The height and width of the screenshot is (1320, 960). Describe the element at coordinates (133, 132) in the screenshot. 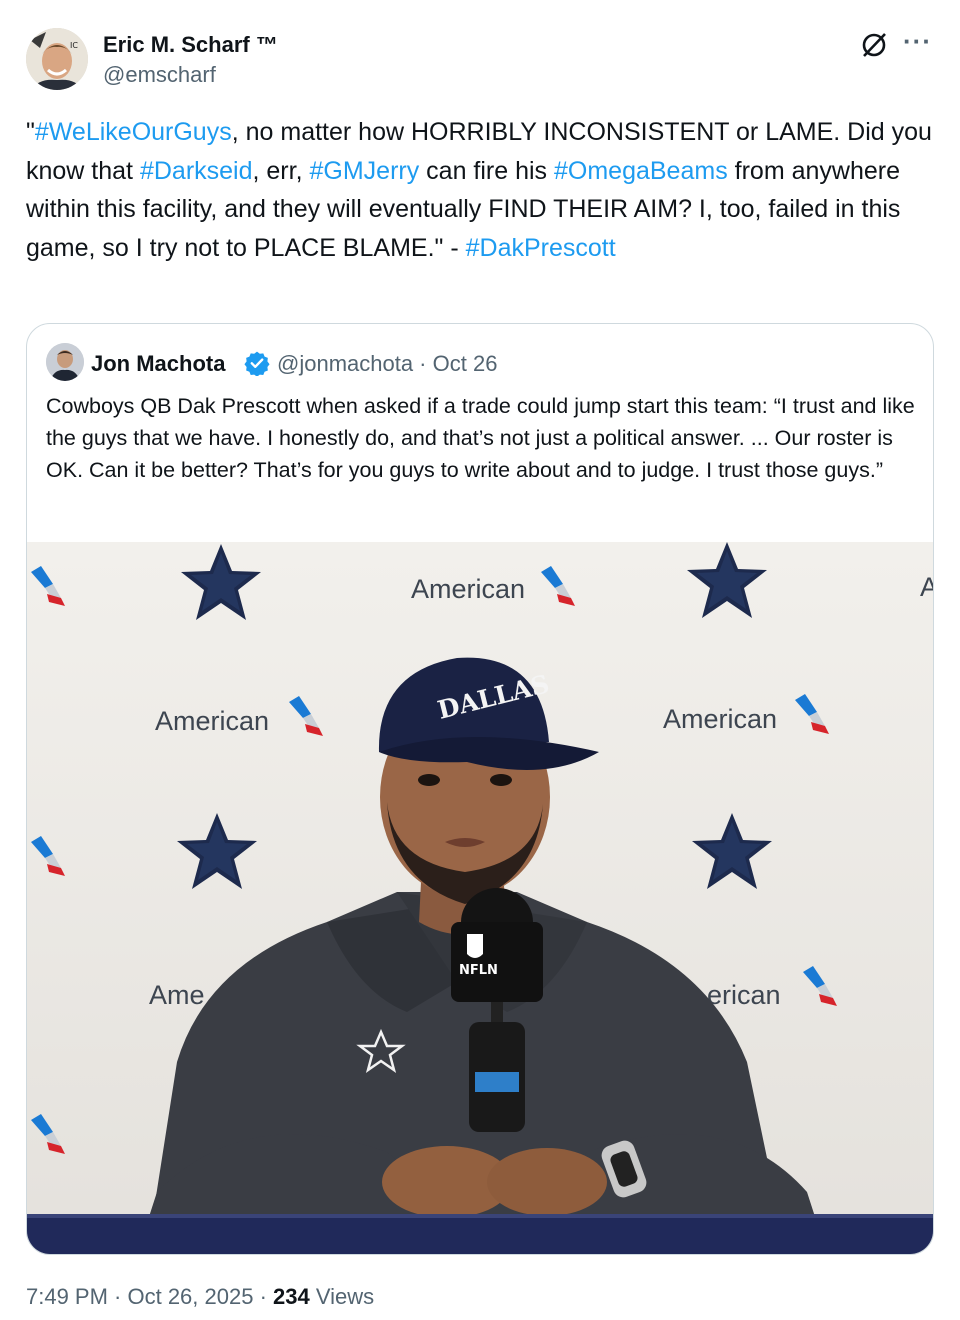

I see `hashtag-link: #WeLikeOurGuys` at that location.